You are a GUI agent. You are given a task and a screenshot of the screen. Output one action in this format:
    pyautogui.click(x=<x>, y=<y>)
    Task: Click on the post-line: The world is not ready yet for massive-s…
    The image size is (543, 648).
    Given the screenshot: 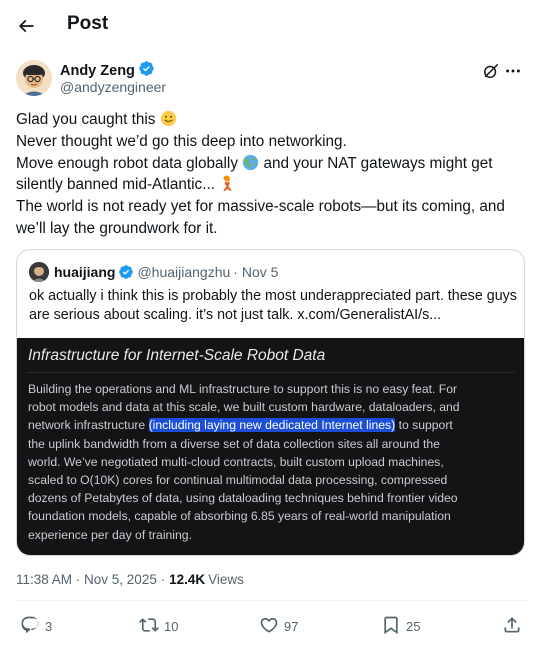 What is the action you would take?
    pyautogui.click(x=260, y=207)
    